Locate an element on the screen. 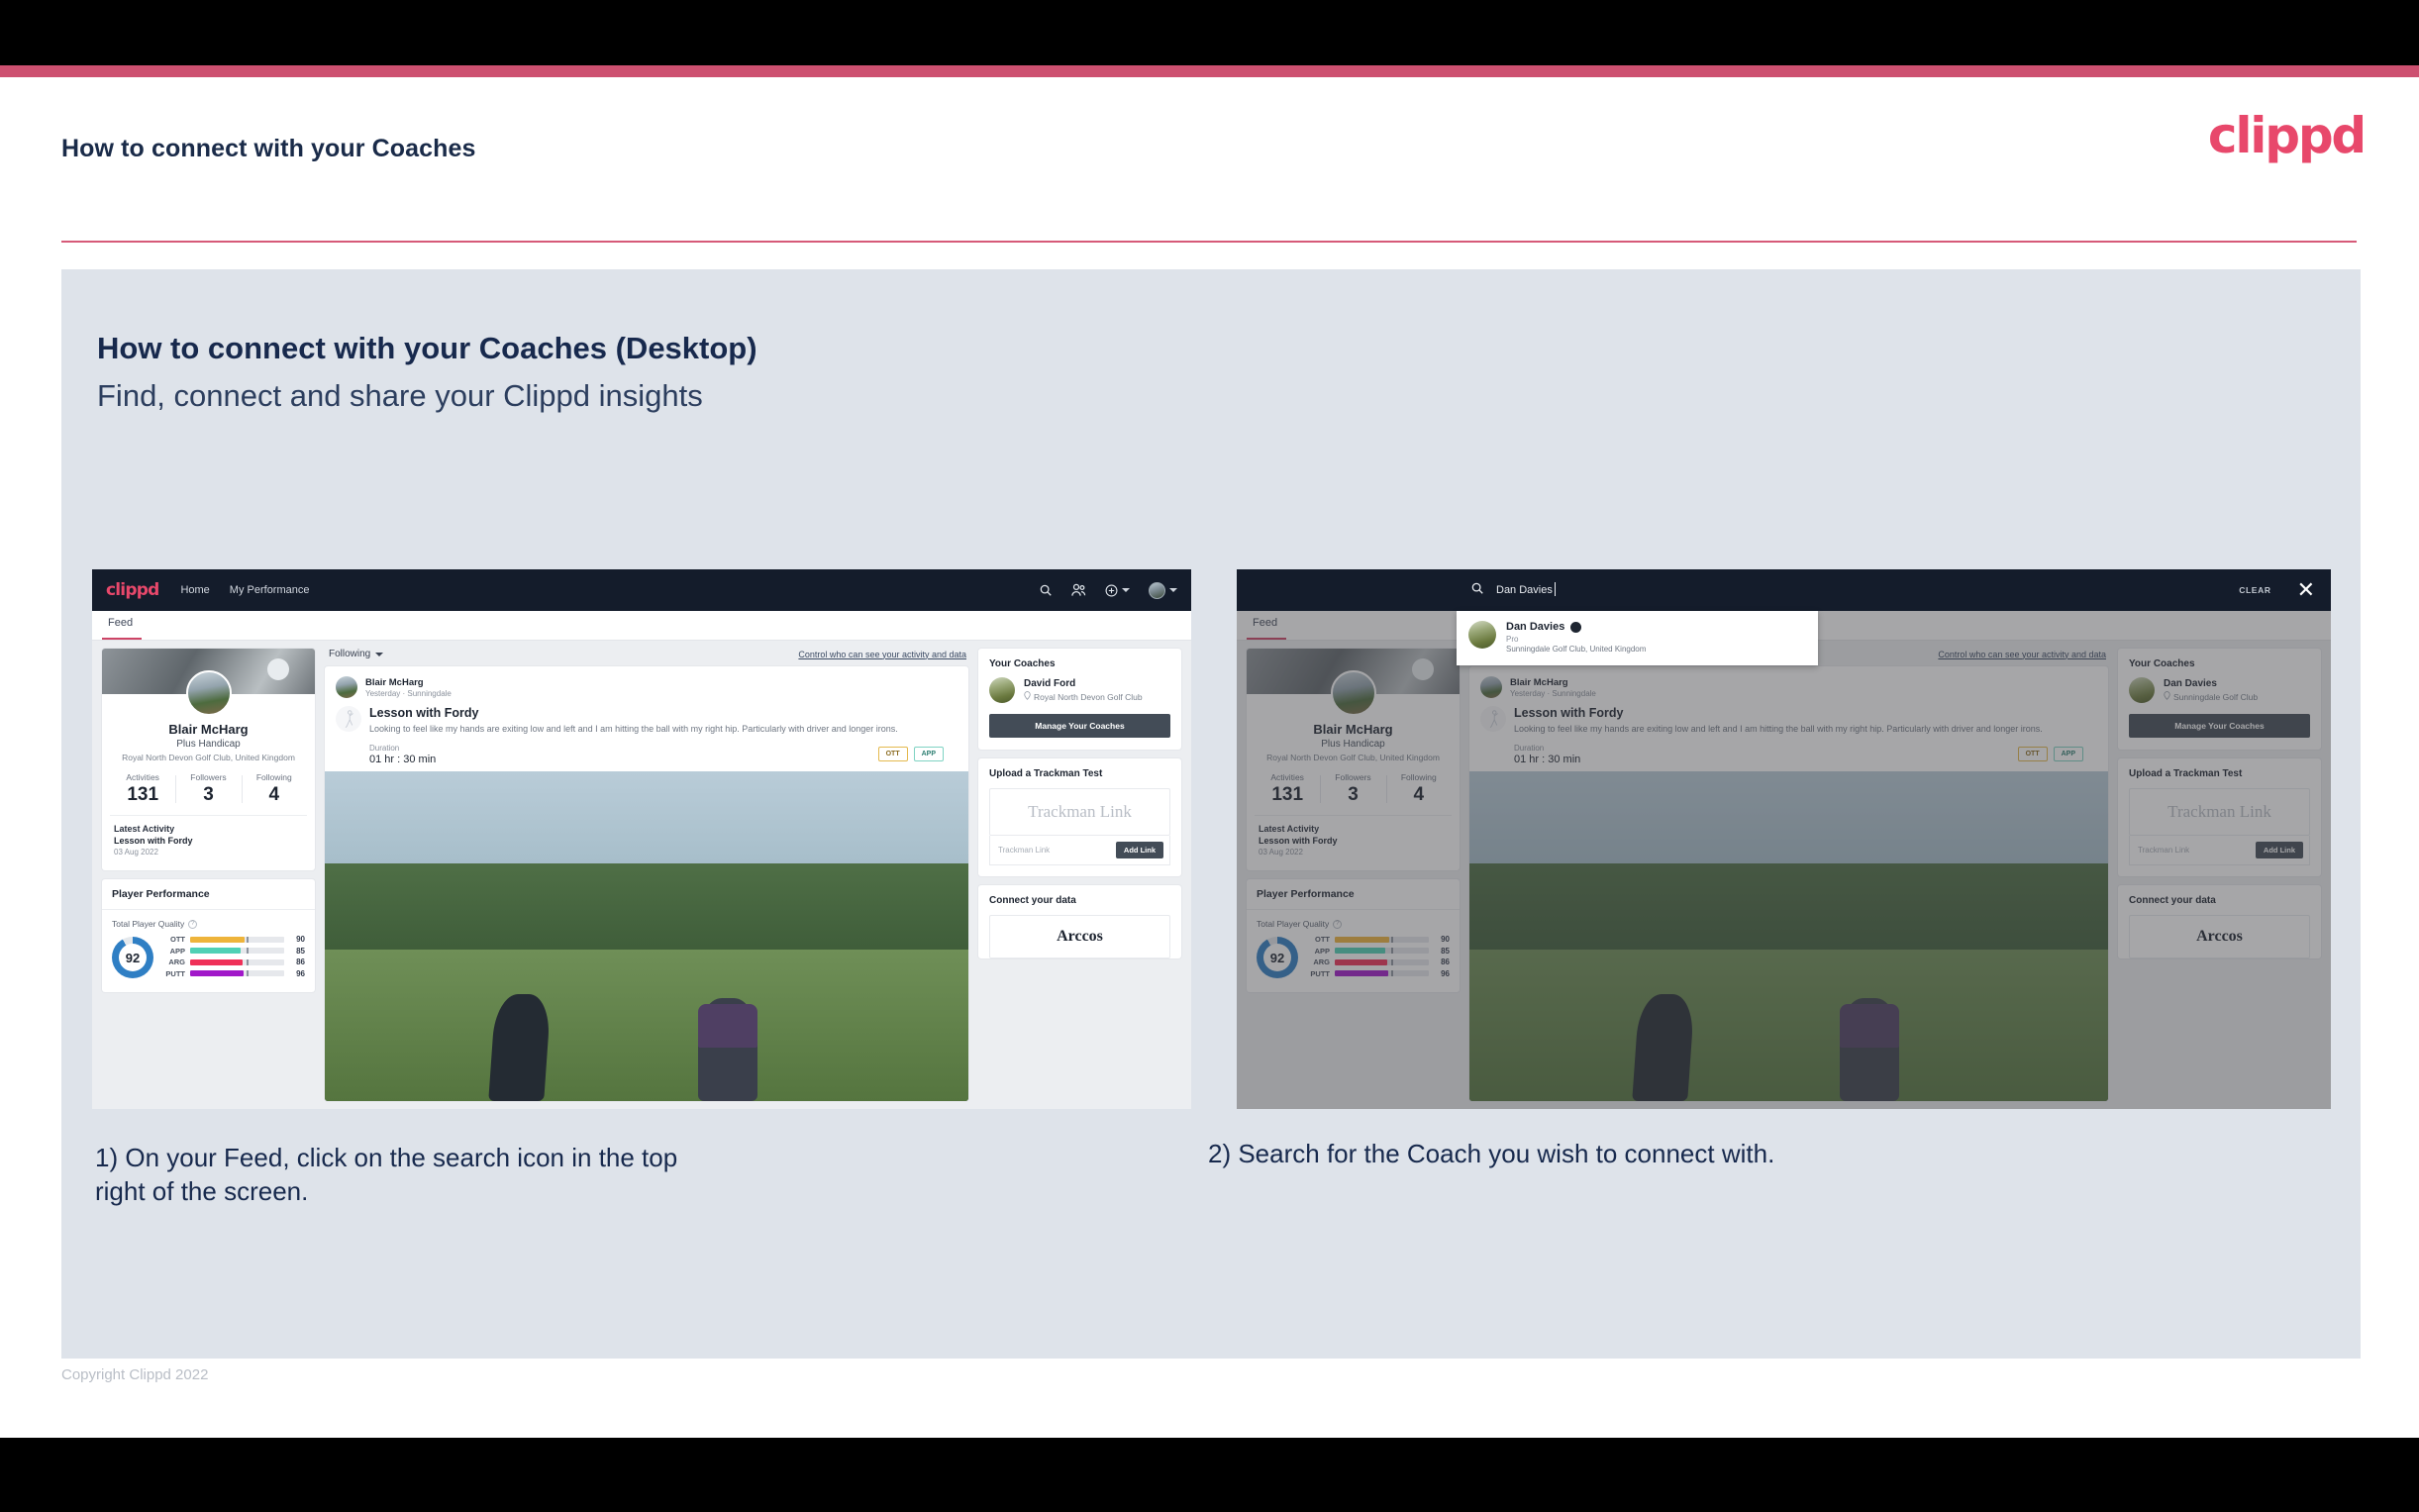 This screenshot has height=1512, width=2419. badge-app: APP is located at coordinates (928, 754).